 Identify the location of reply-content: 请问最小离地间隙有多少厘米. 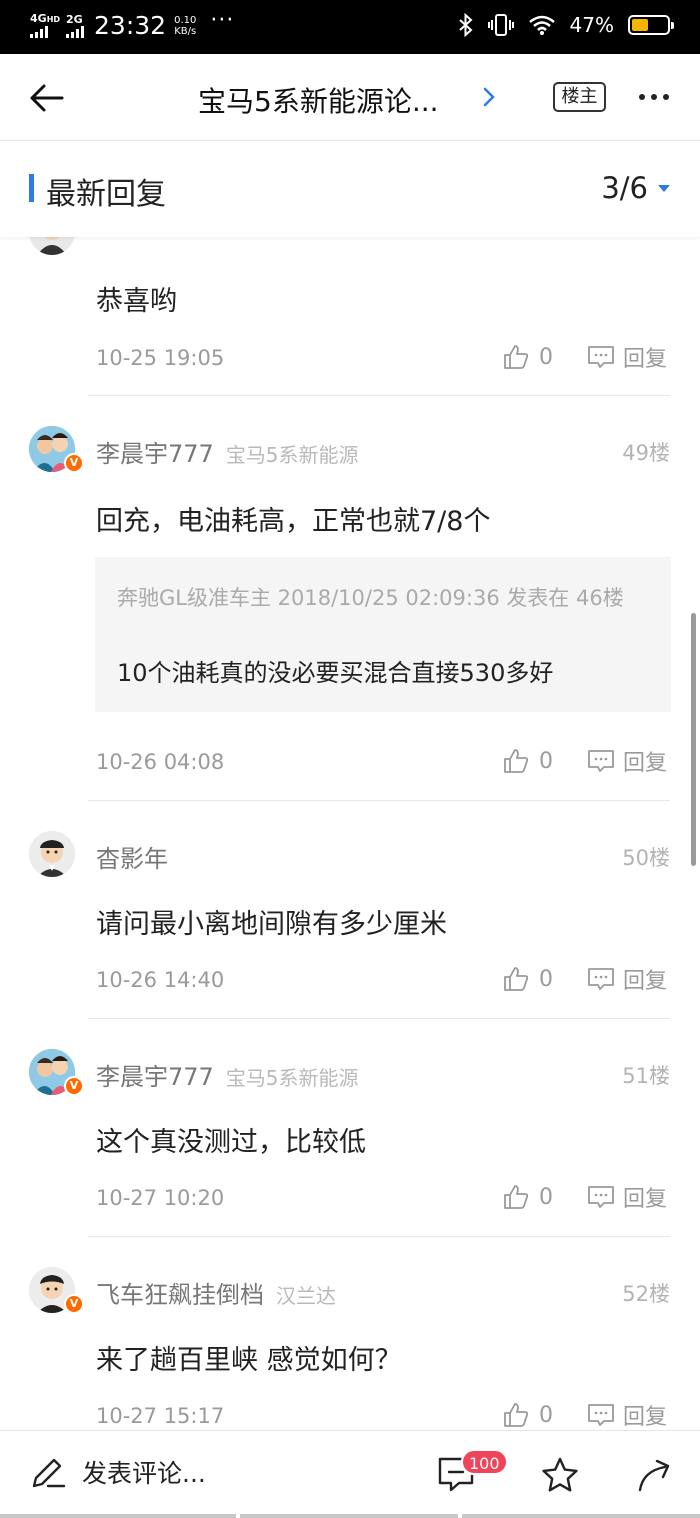
(271, 924).